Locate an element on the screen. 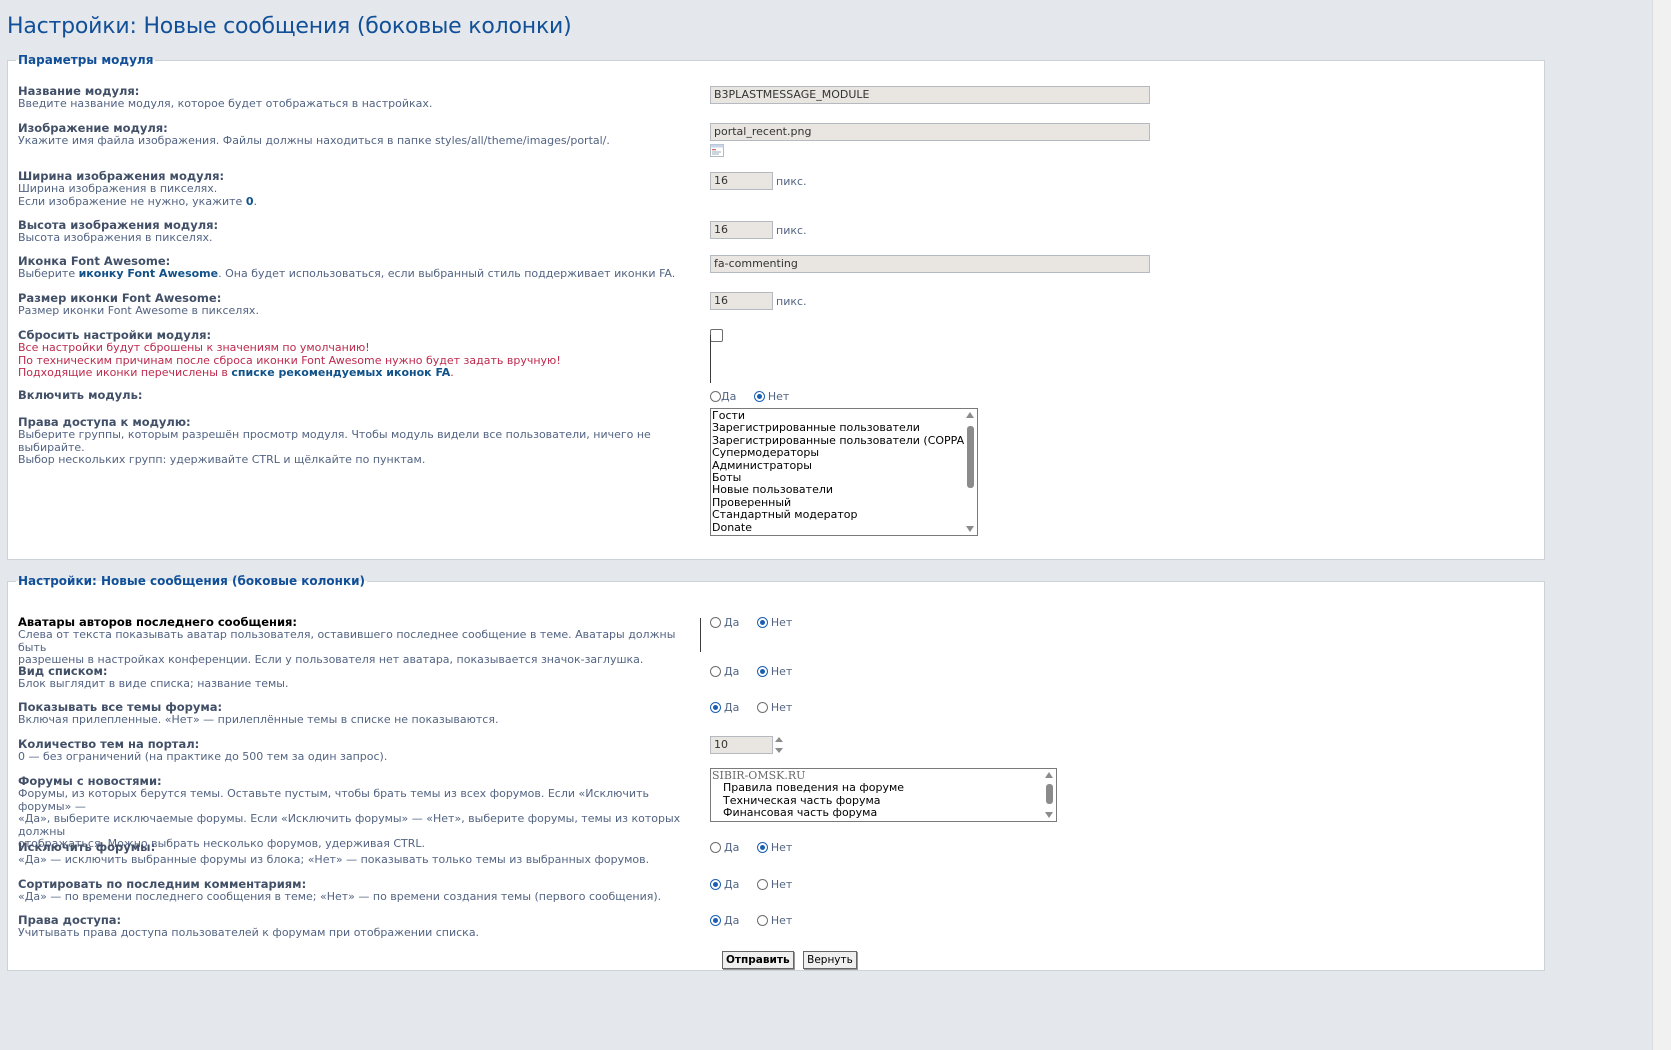  fa-size-input: 16 is located at coordinates (741, 301).